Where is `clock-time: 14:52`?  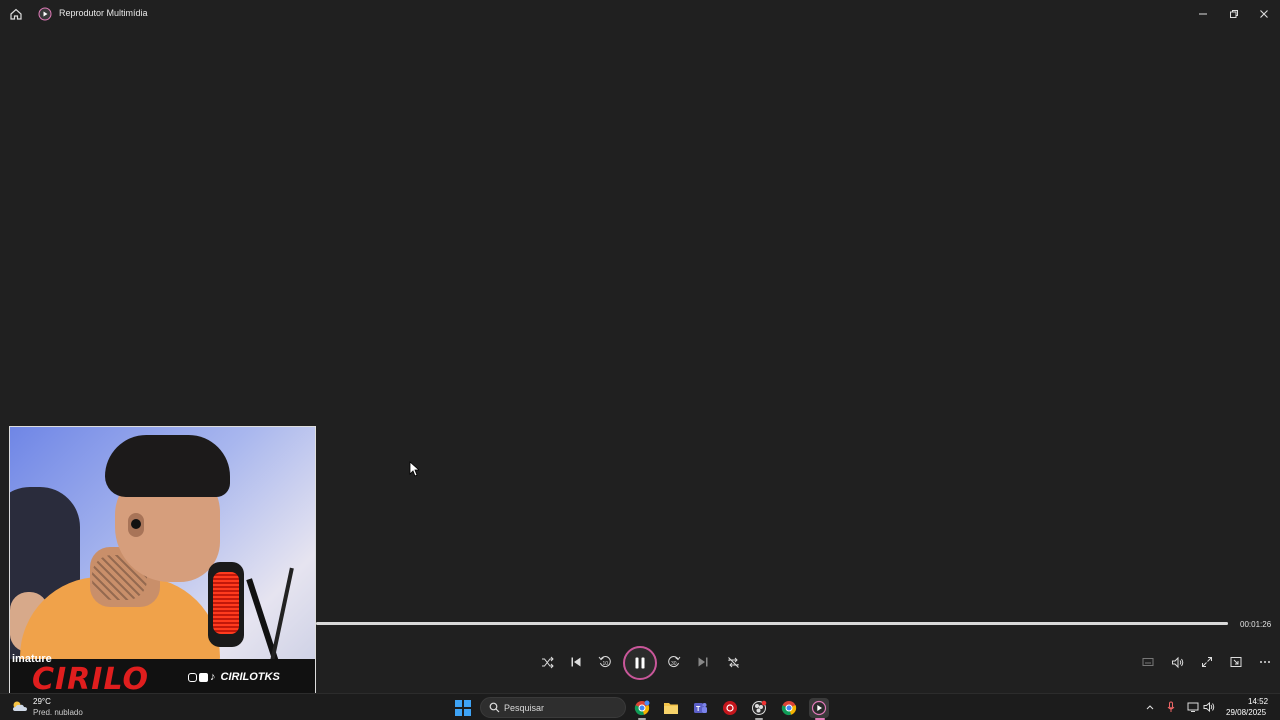 clock-time: 14:52 is located at coordinates (1258, 701).